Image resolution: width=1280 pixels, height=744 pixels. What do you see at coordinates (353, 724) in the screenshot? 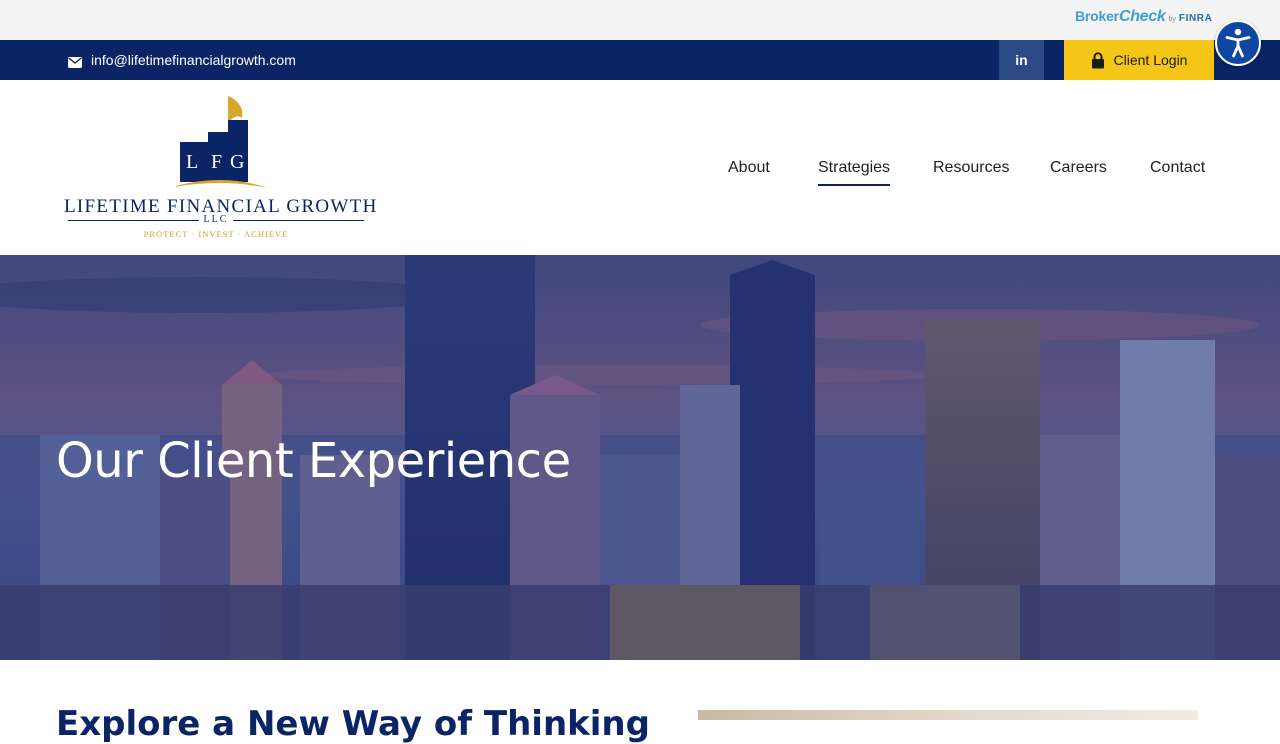
I see `section-heading: Explore a New Way of Thinking` at bounding box center [353, 724].